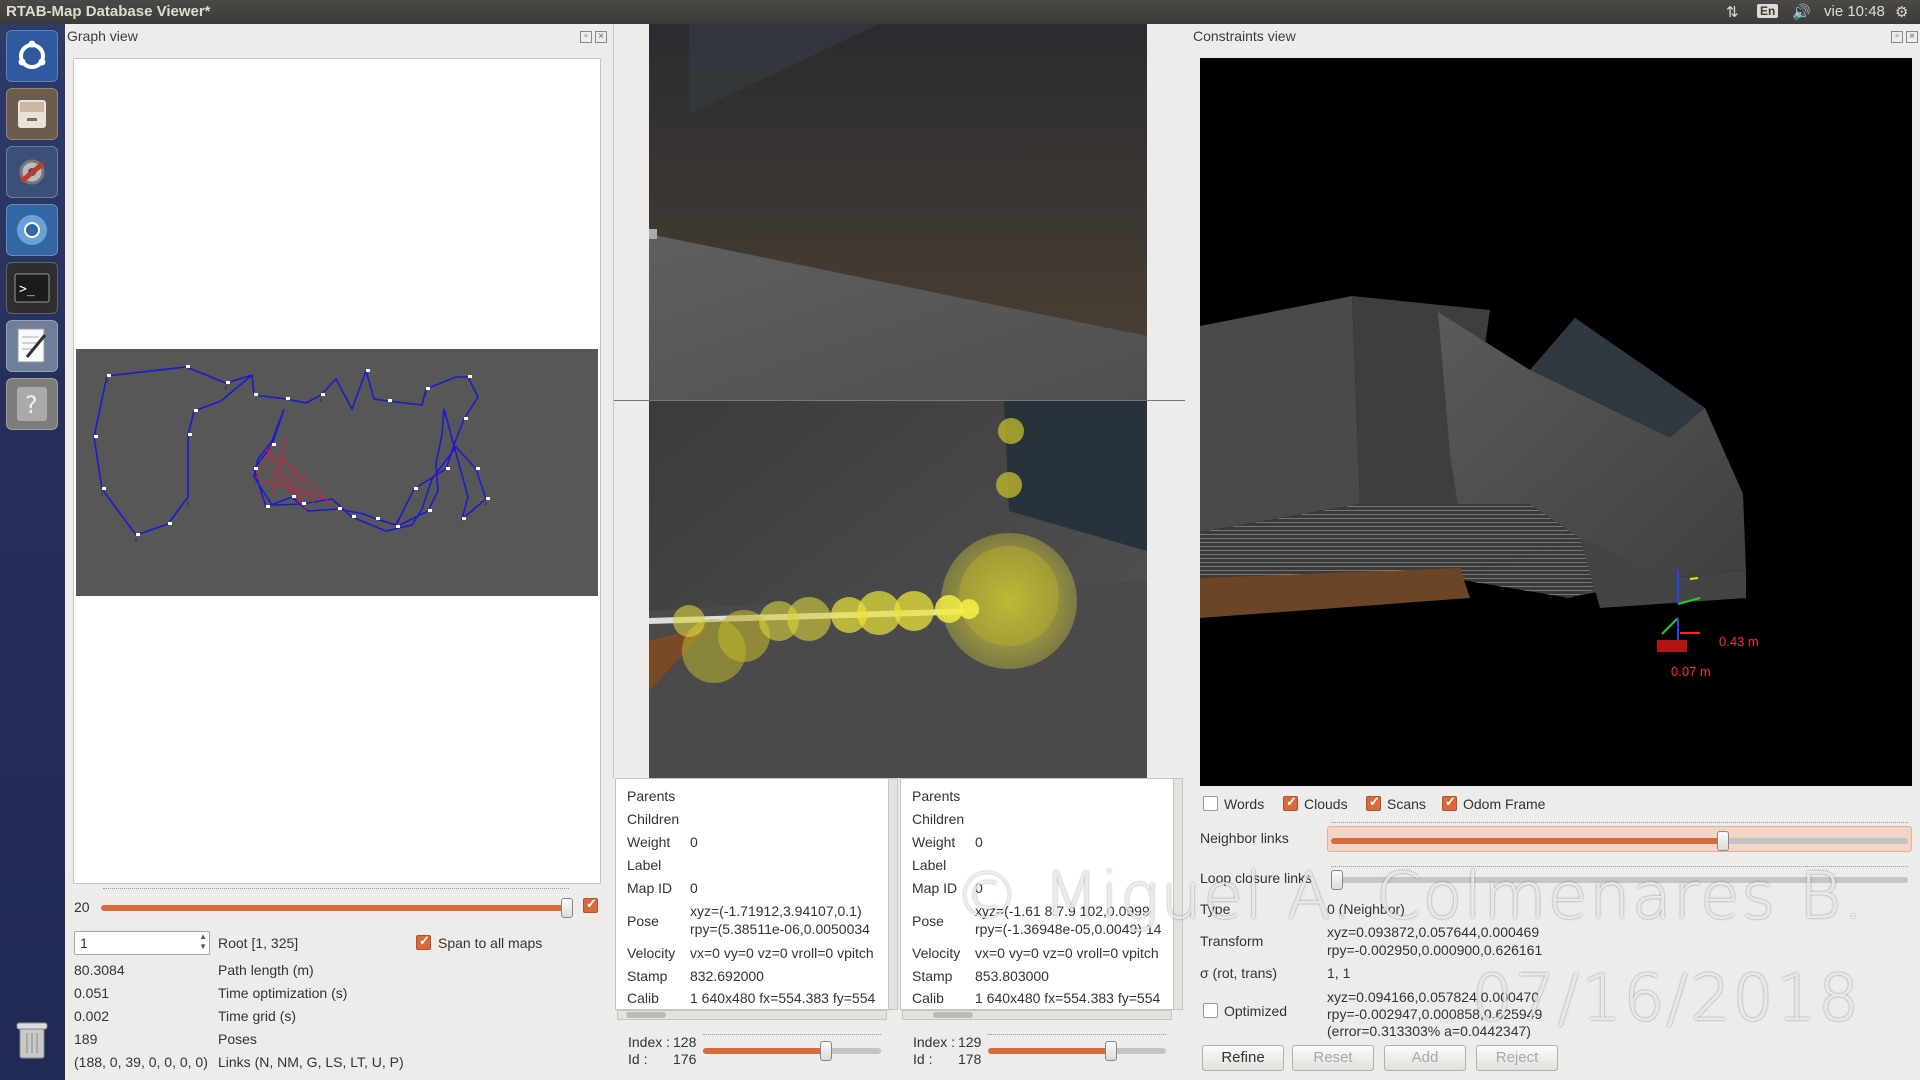 The image size is (1920, 1080). Describe the element at coordinates (1256, 1011) in the screenshot. I see `optimized-label: Optimized` at that location.